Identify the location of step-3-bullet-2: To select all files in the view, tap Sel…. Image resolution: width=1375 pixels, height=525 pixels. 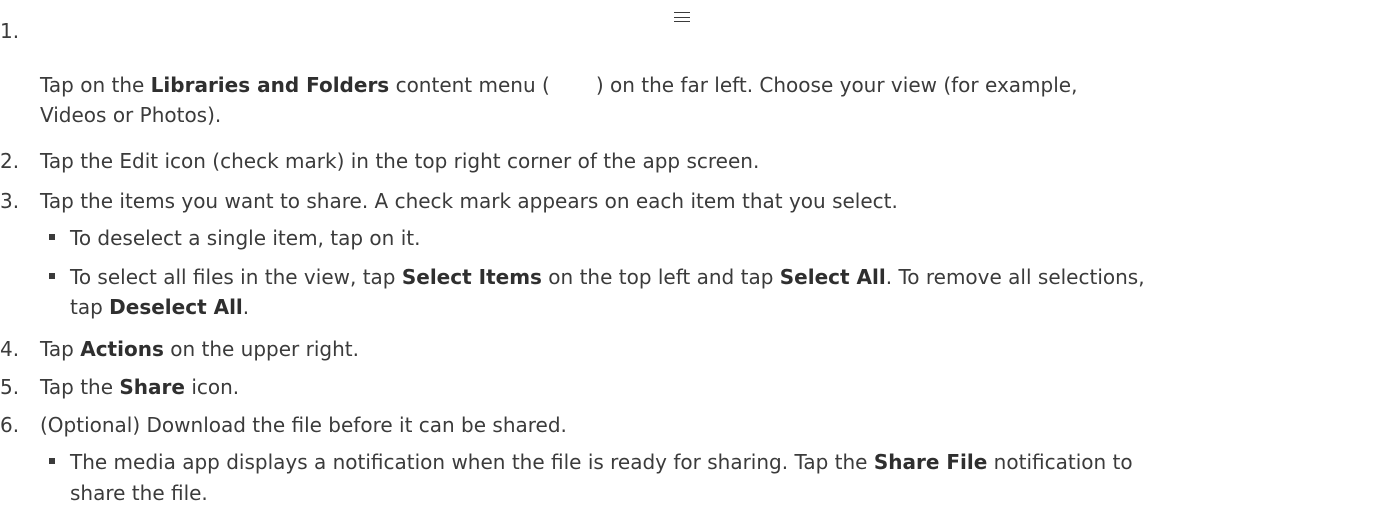
(607, 277).